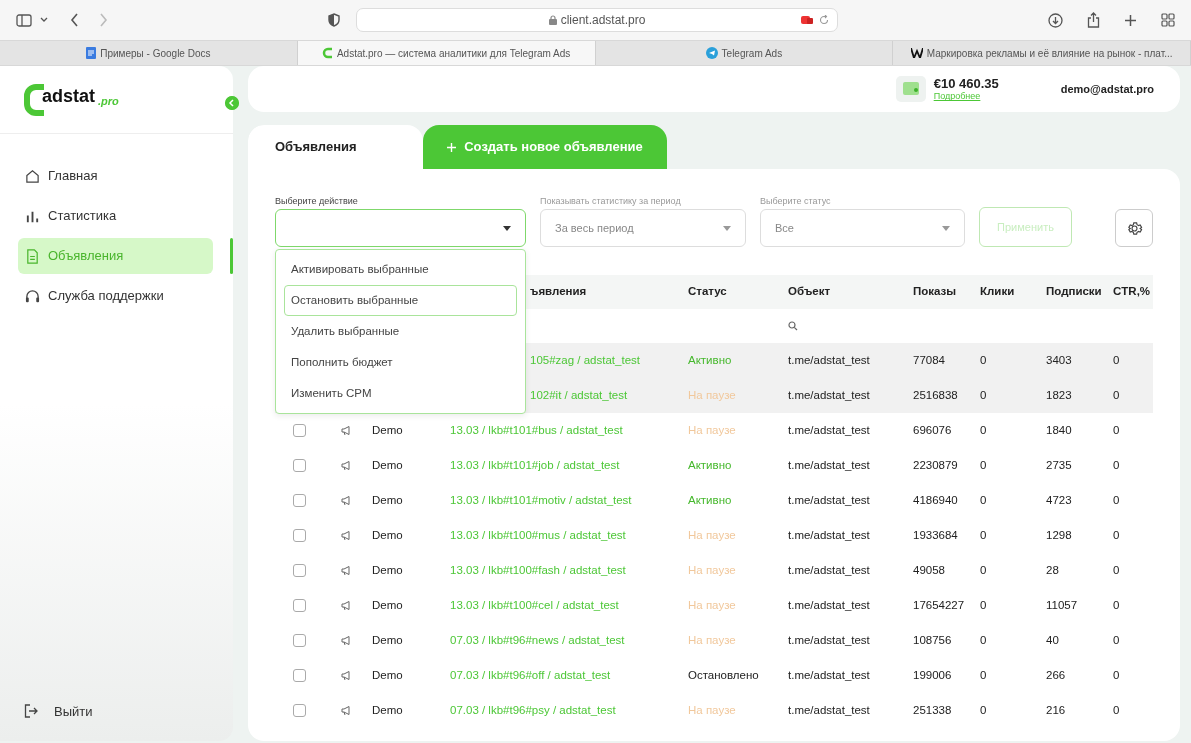 Image resolution: width=1191 pixels, height=743 pixels. I want to click on ad-name-link: 13.03 / lkb#t101#job / adstat_test, so click(569, 465).